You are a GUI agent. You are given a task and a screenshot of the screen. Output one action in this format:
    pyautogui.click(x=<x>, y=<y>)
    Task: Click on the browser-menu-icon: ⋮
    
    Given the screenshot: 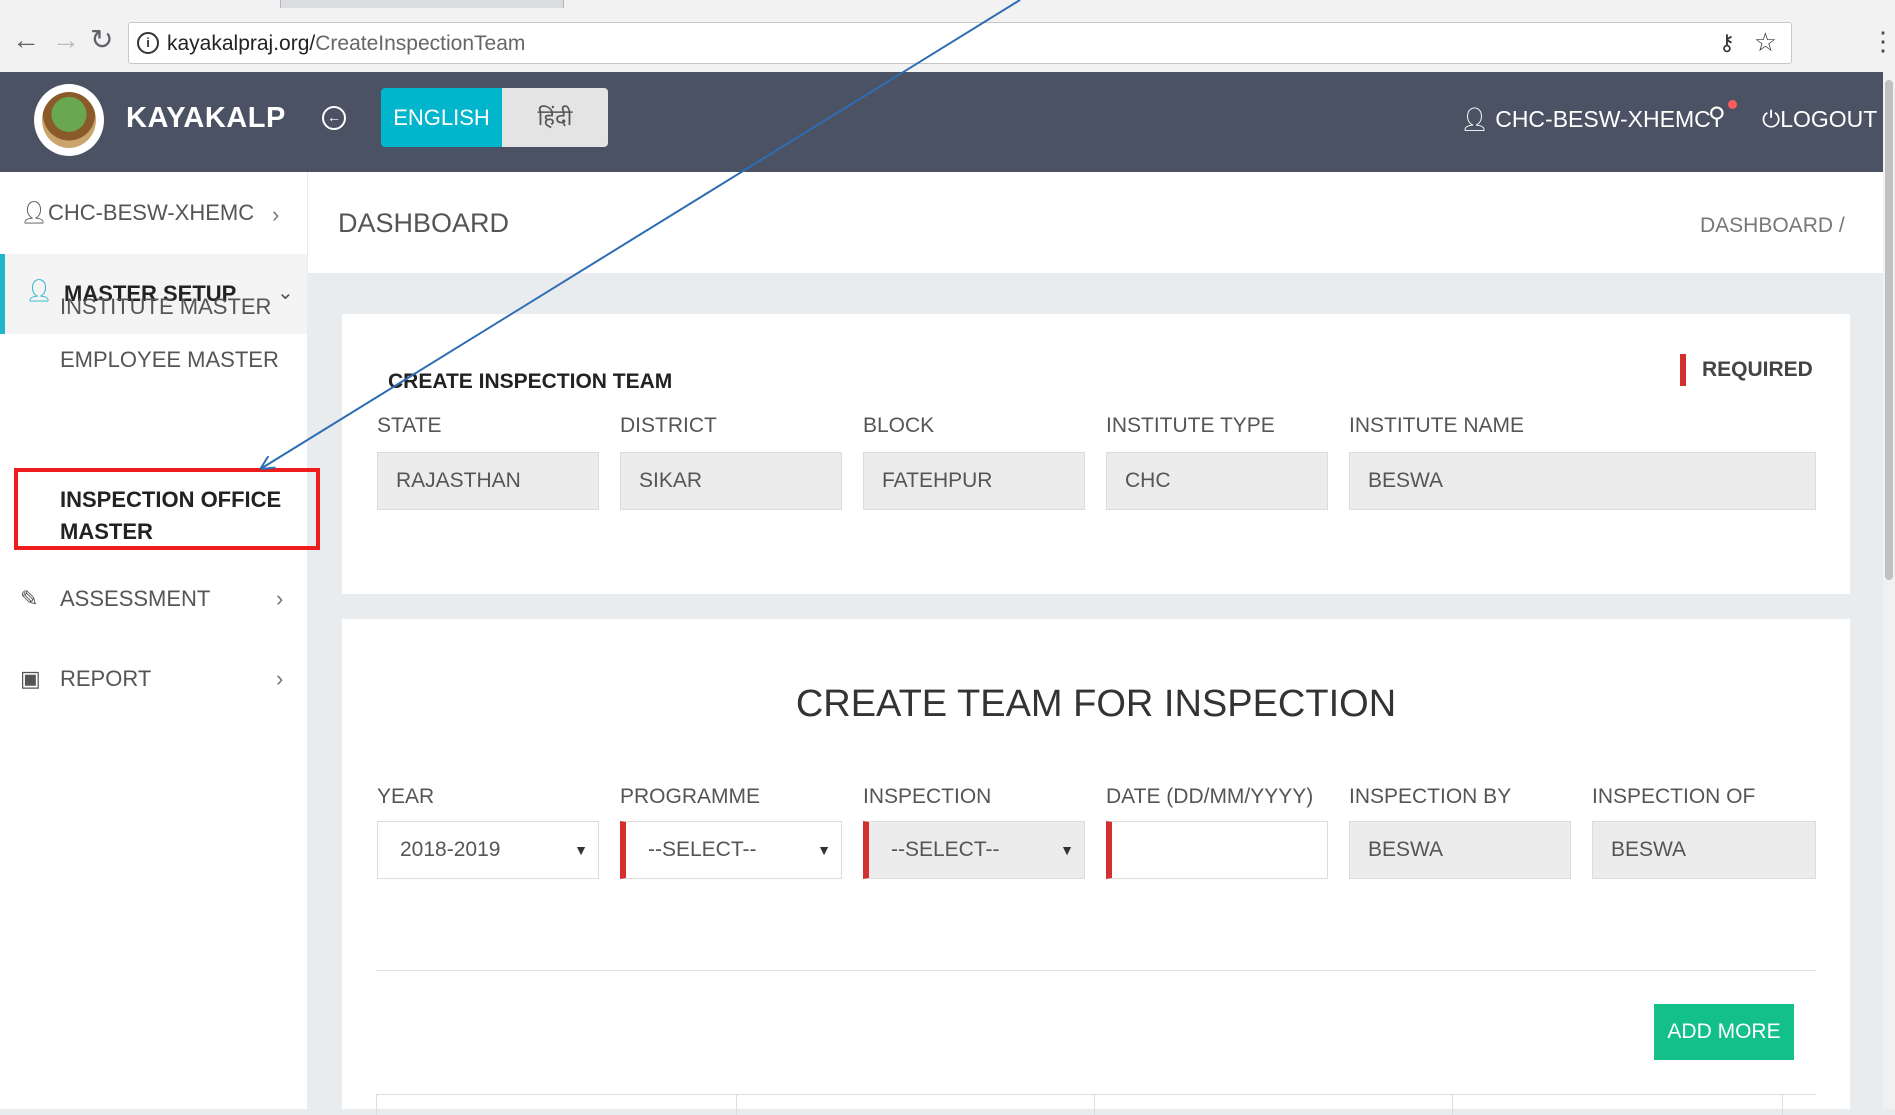 What is the action you would take?
    pyautogui.click(x=1882, y=41)
    